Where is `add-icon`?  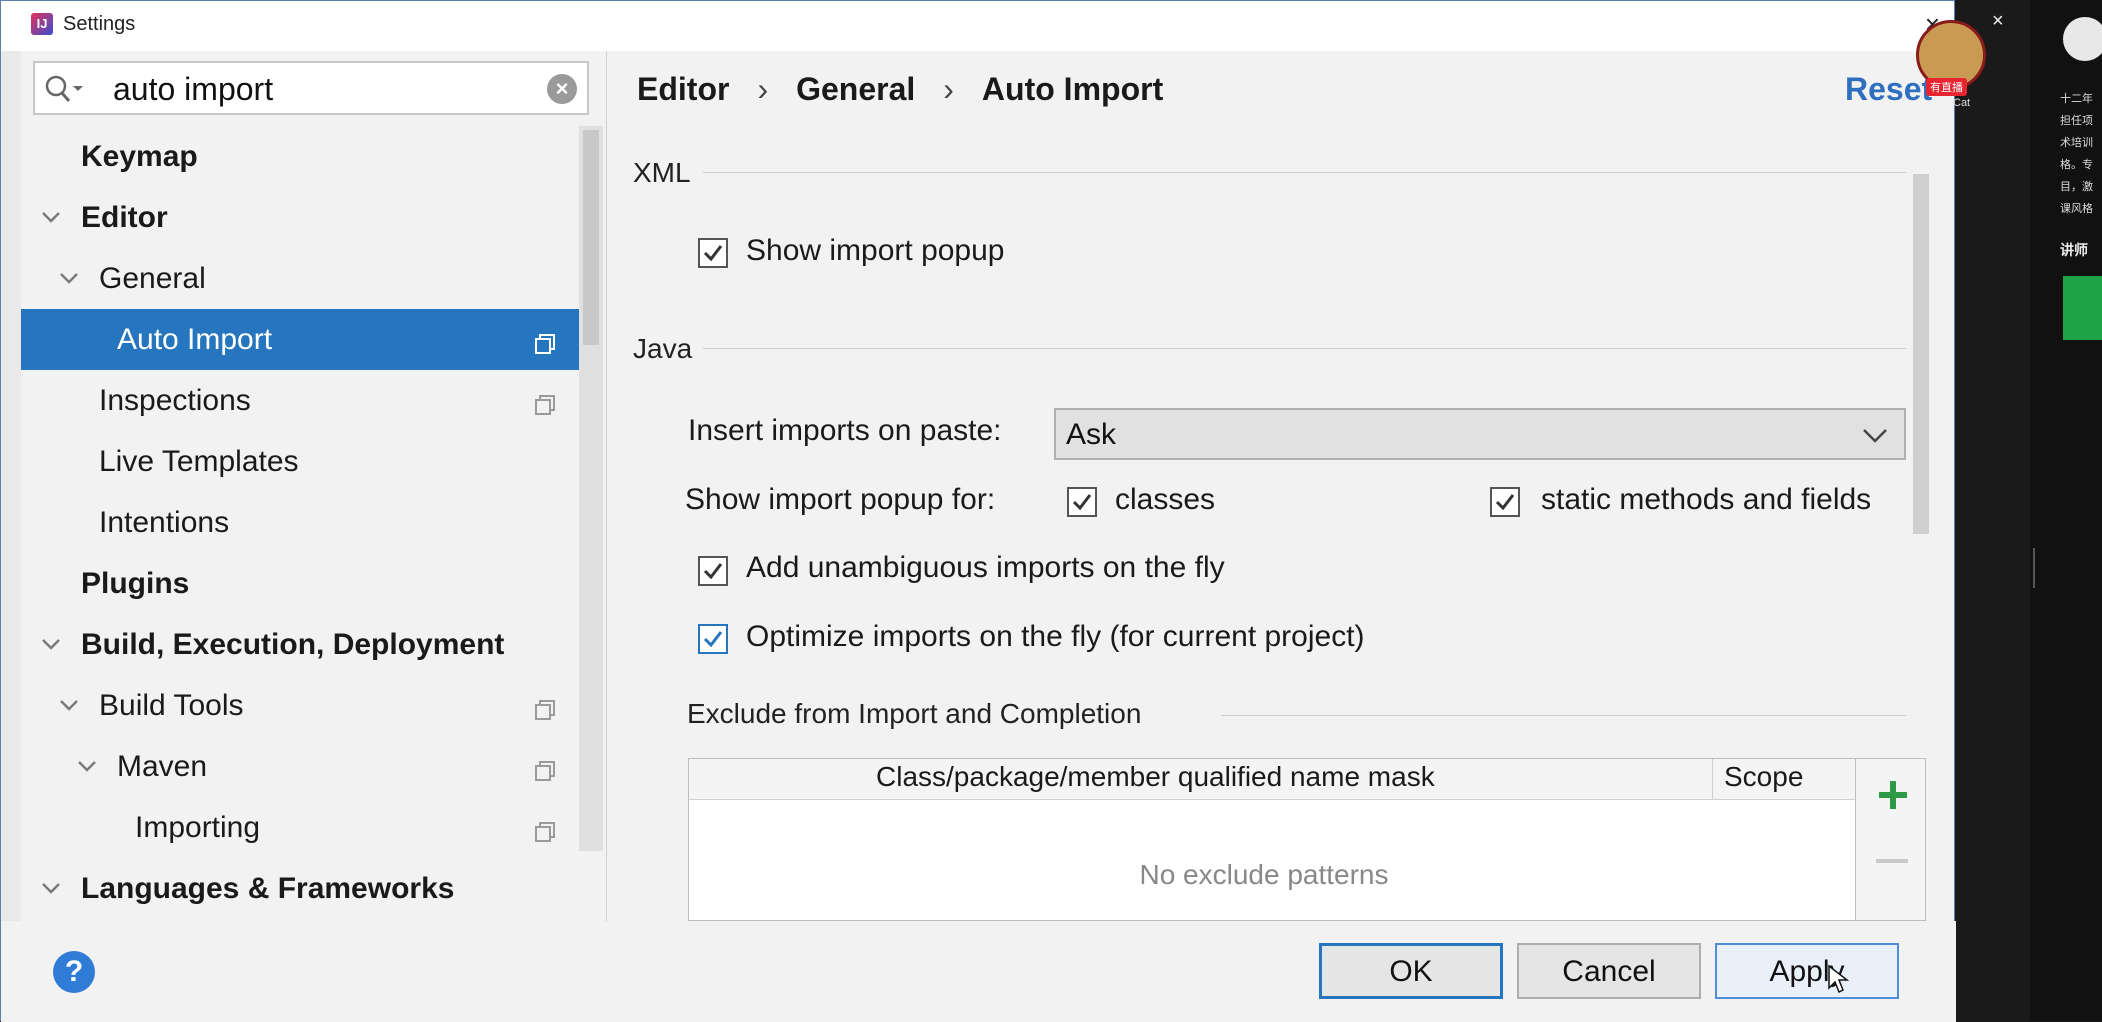
add-icon is located at coordinates (1893, 795).